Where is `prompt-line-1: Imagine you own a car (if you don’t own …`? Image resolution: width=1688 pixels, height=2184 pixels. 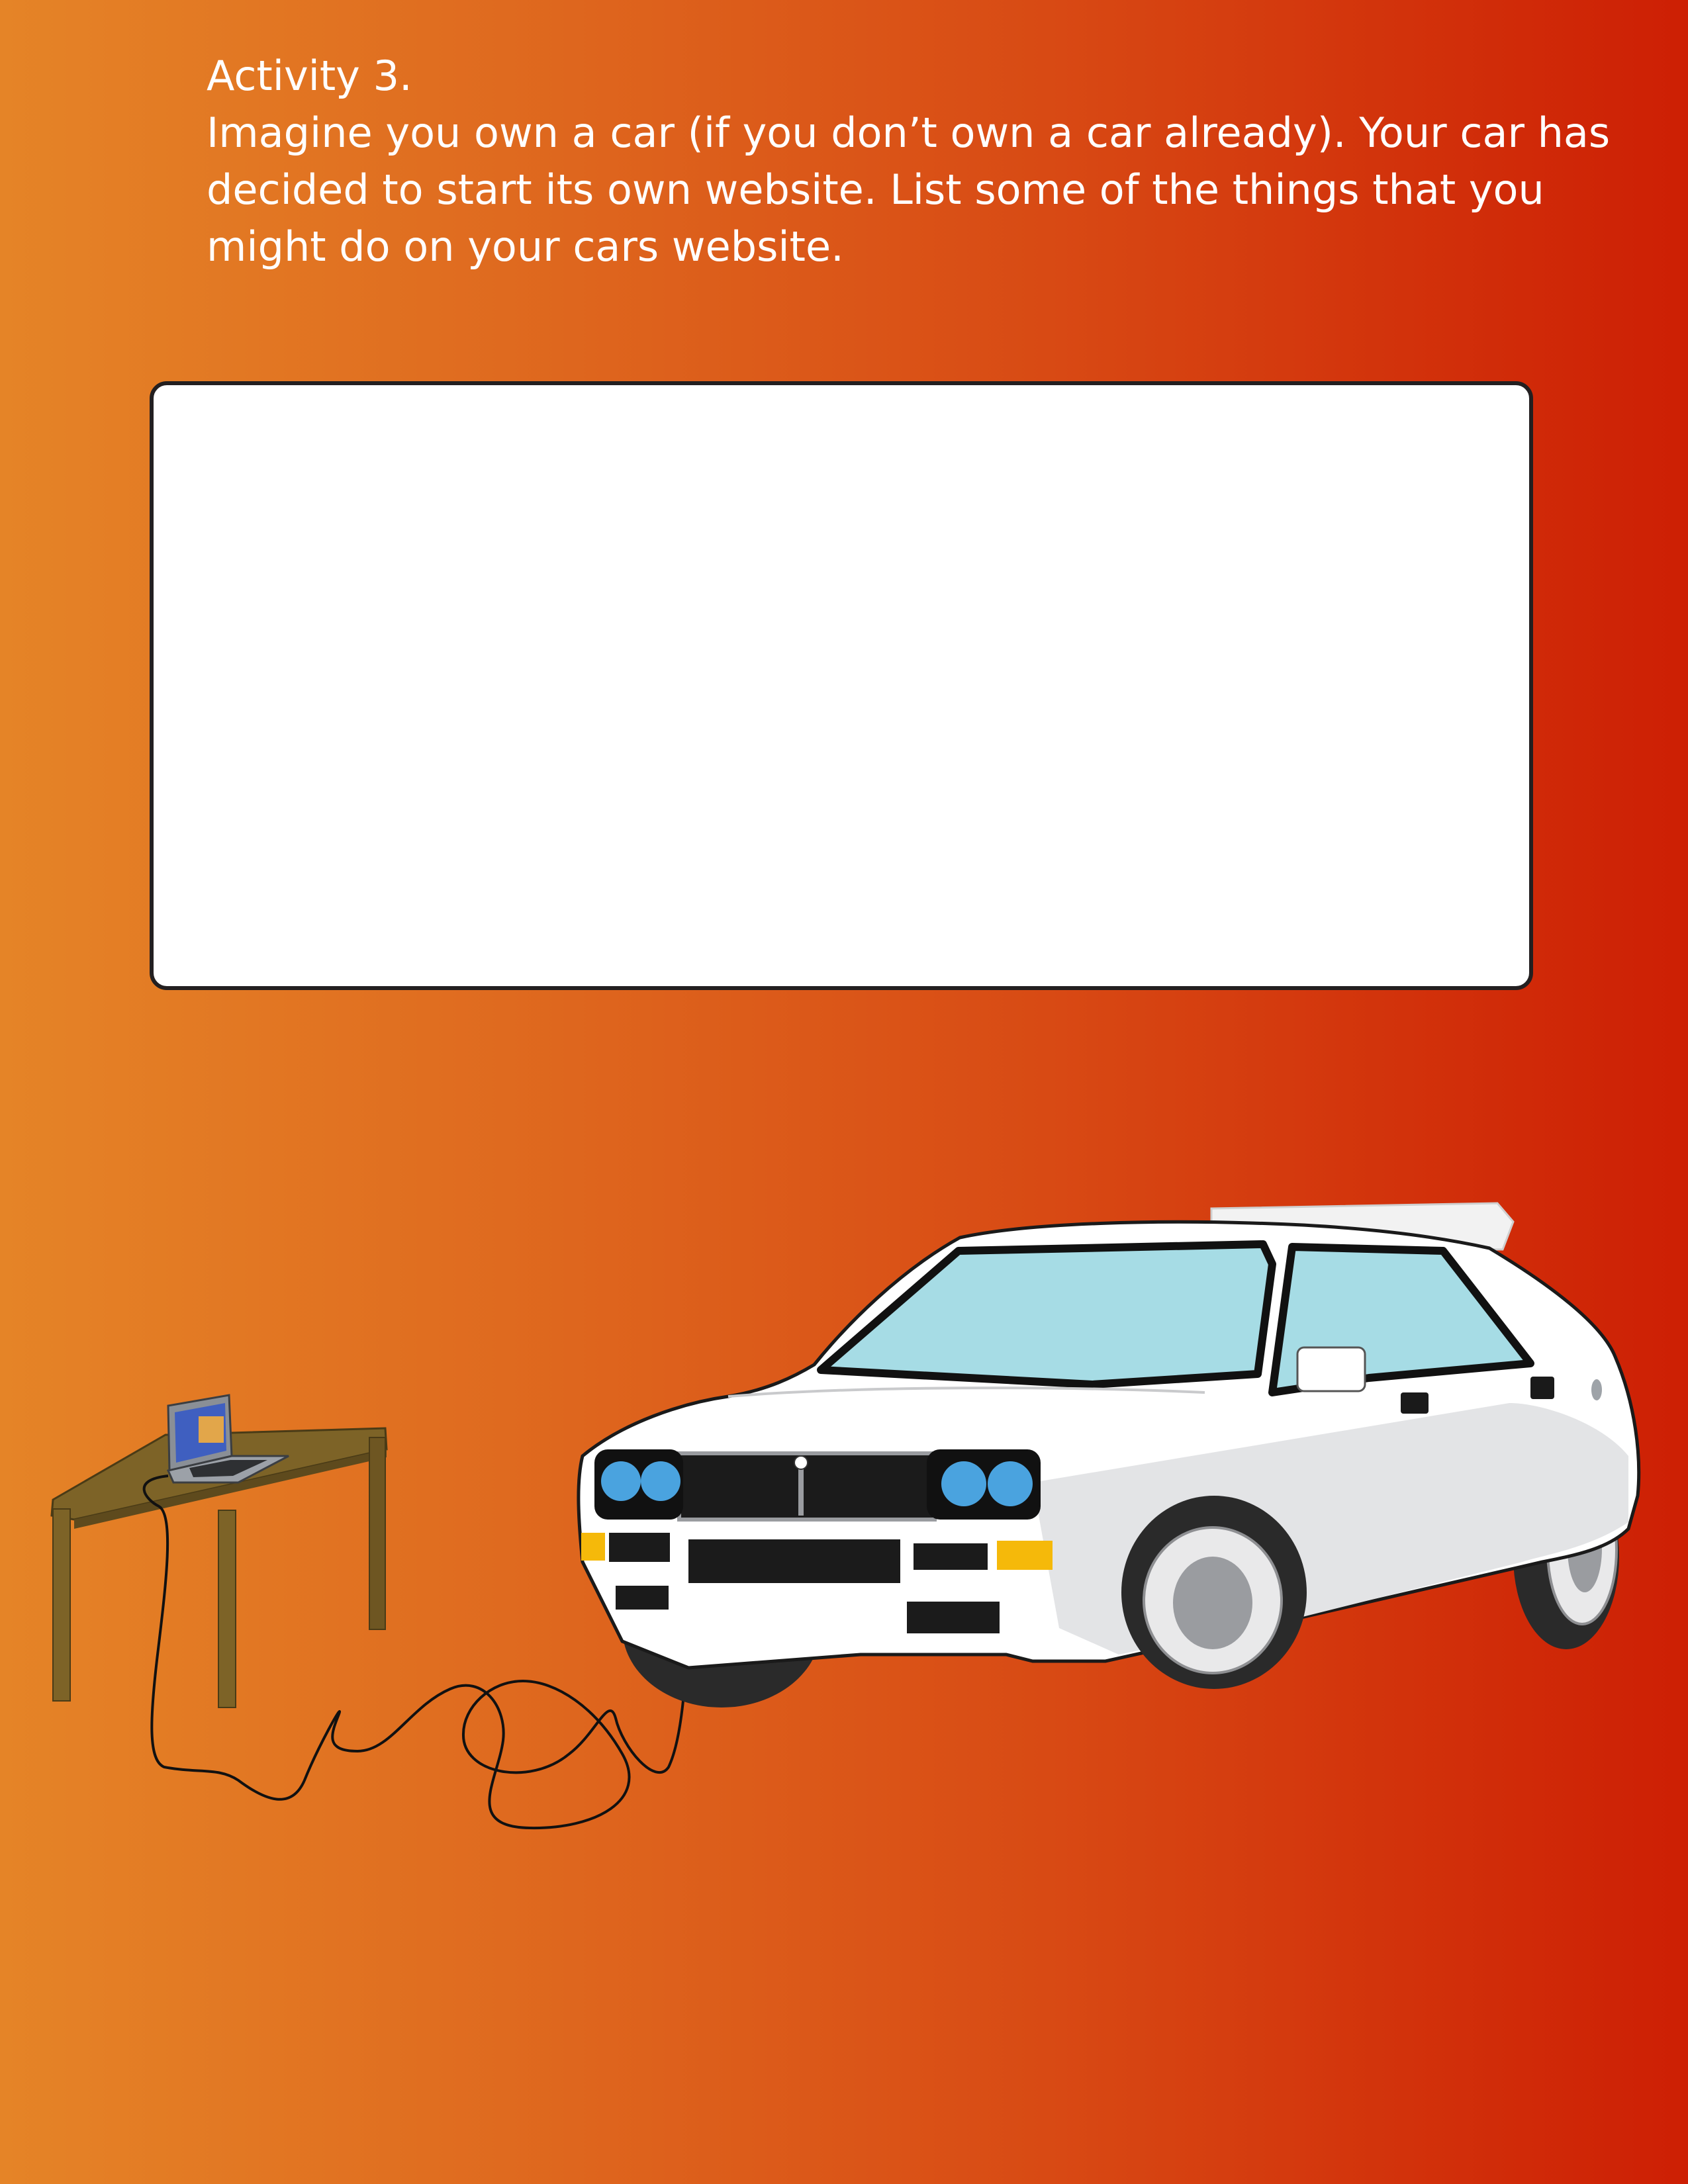 prompt-line-1: Imagine you own a car (if you don’t own … is located at coordinates (909, 133).